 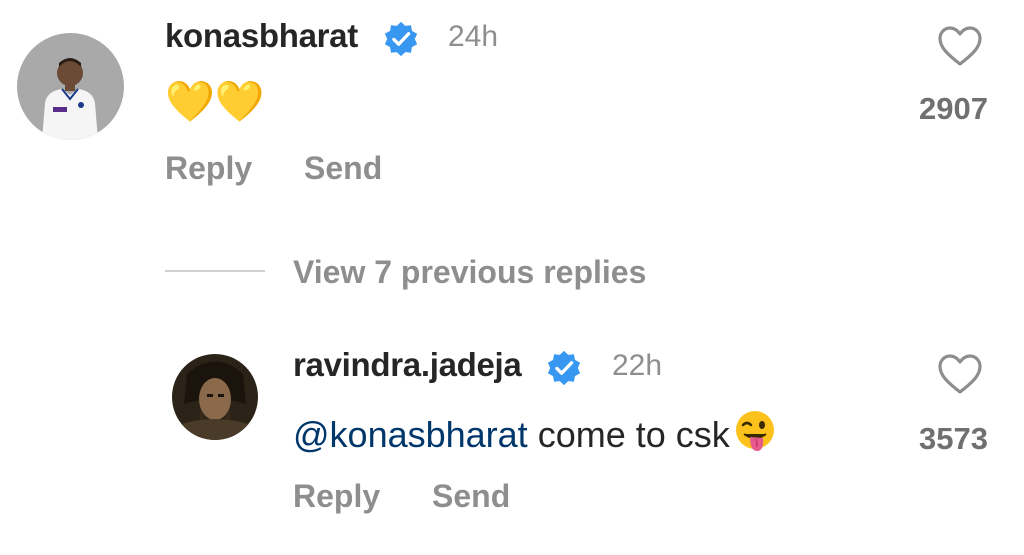 What do you see at coordinates (469, 272) in the screenshot?
I see `view-previous-replies-button: View 7 previous replies` at bounding box center [469, 272].